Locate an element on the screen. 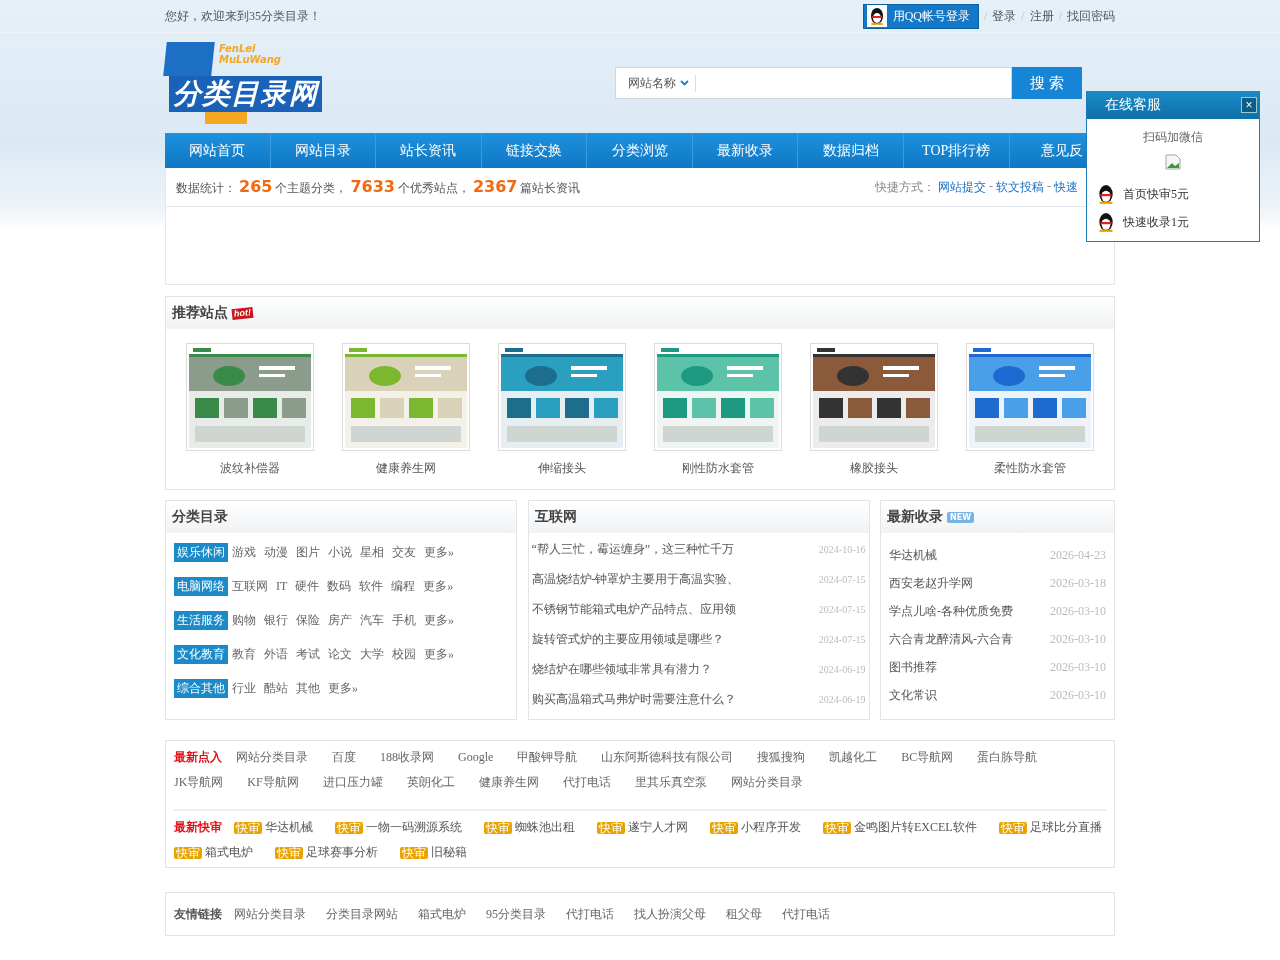 This screenshot has height=960, width=1280. article-link: 购买高温箱式马弗炉时需要注意什么？ is located at coordinates (633, 699).